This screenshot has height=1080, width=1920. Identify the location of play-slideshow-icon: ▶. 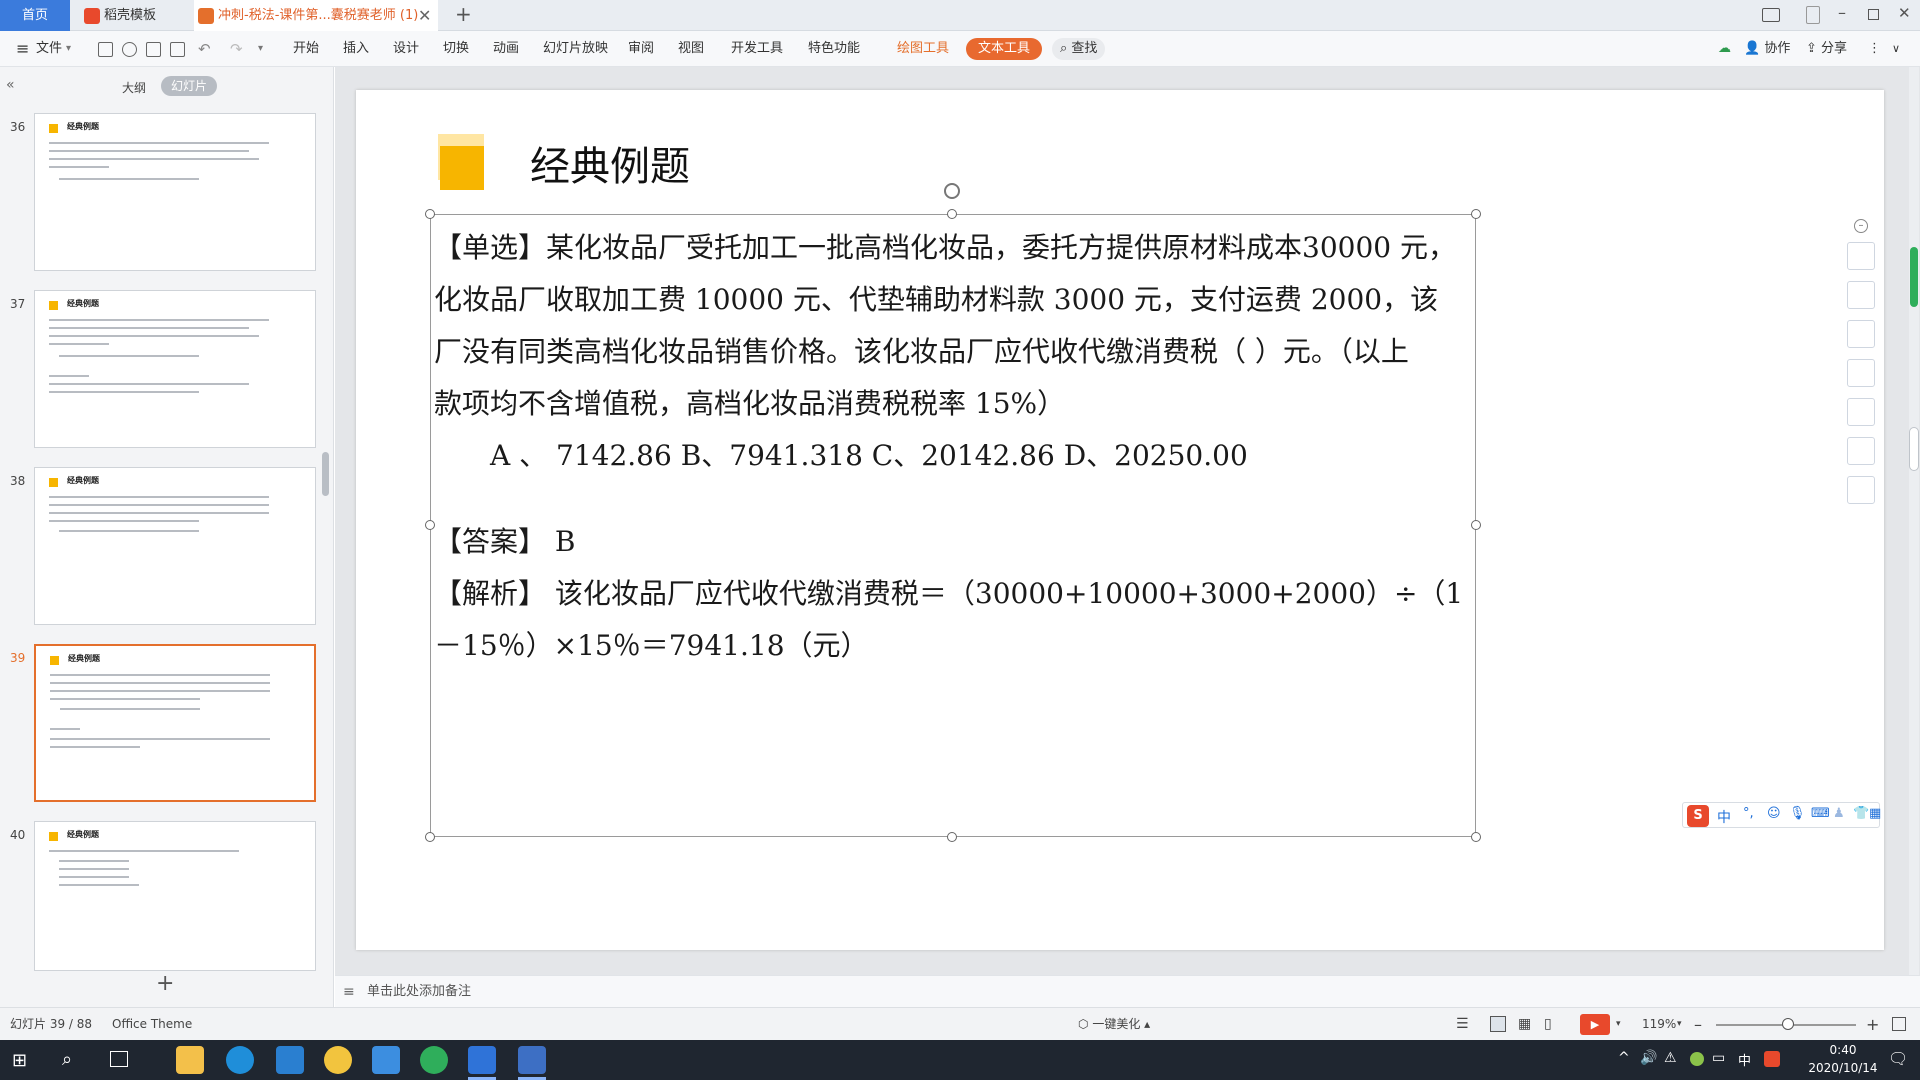
(1595, 1024).